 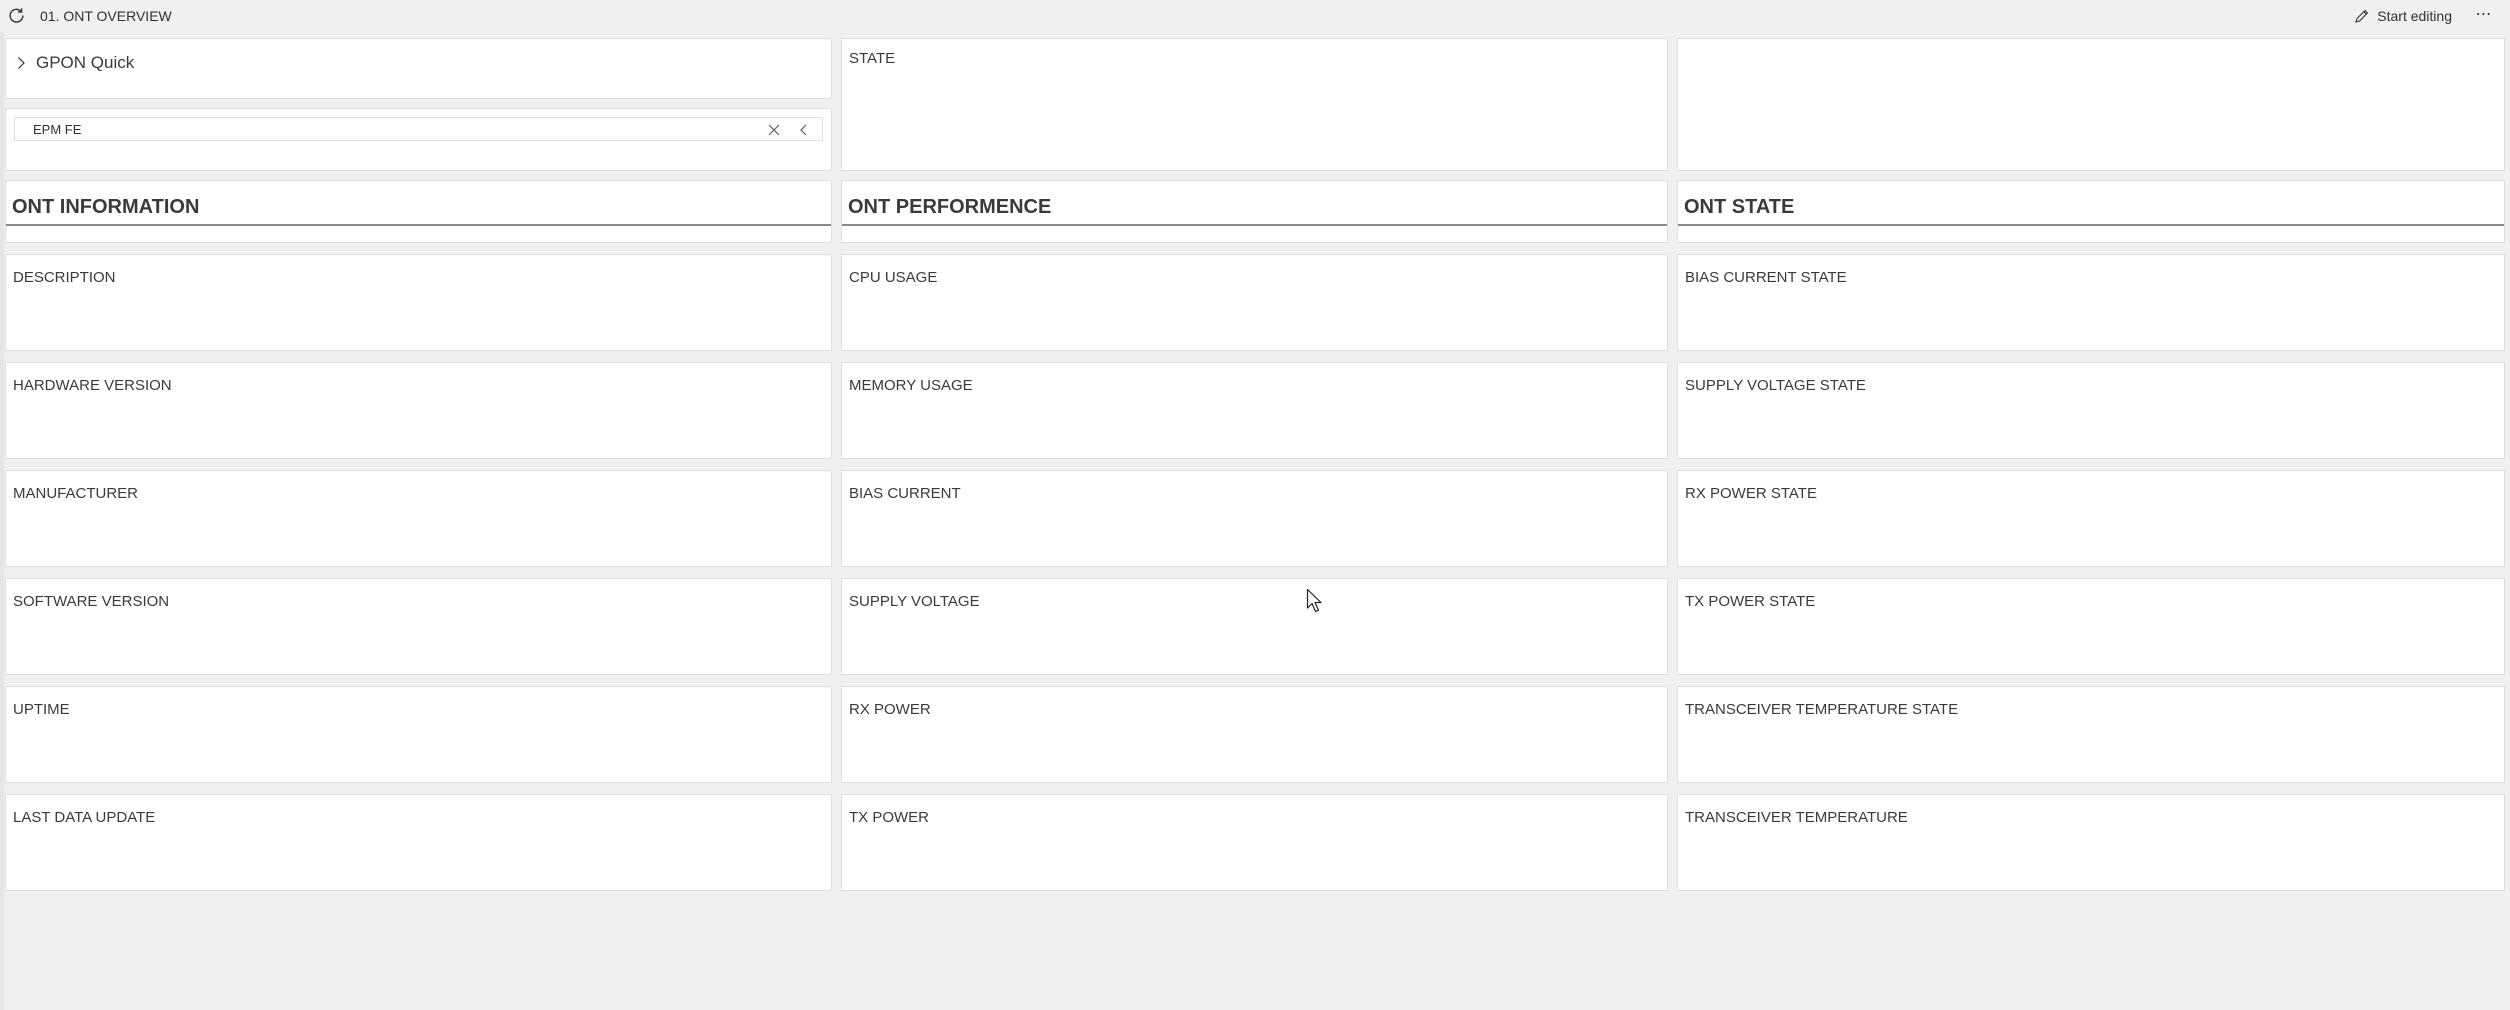 What do you see at coordinates (2091, 302) in the screenshot?
I see `bias-current-state-card: BIAS CURRENT STATE` at bounding box center [2091, 302].